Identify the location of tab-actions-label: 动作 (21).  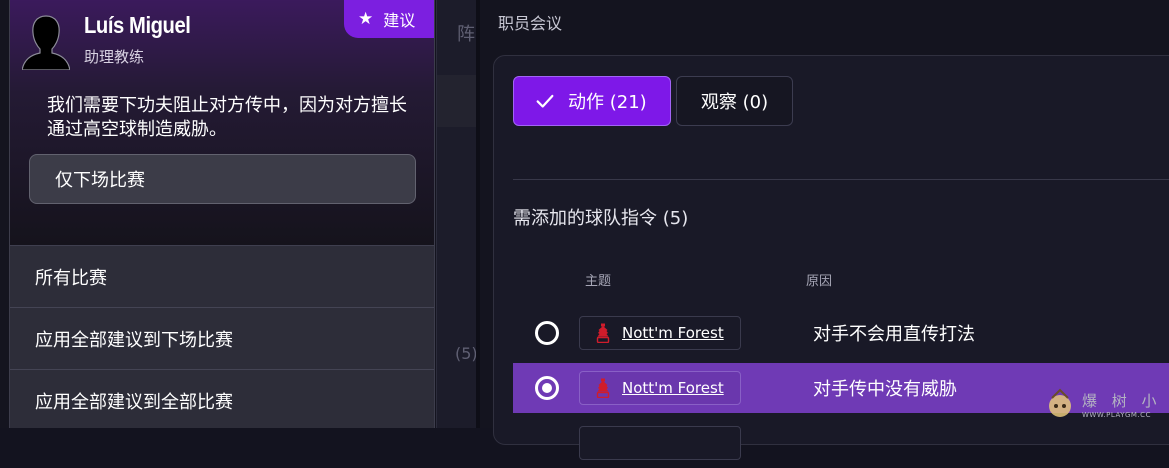
(607, 102).